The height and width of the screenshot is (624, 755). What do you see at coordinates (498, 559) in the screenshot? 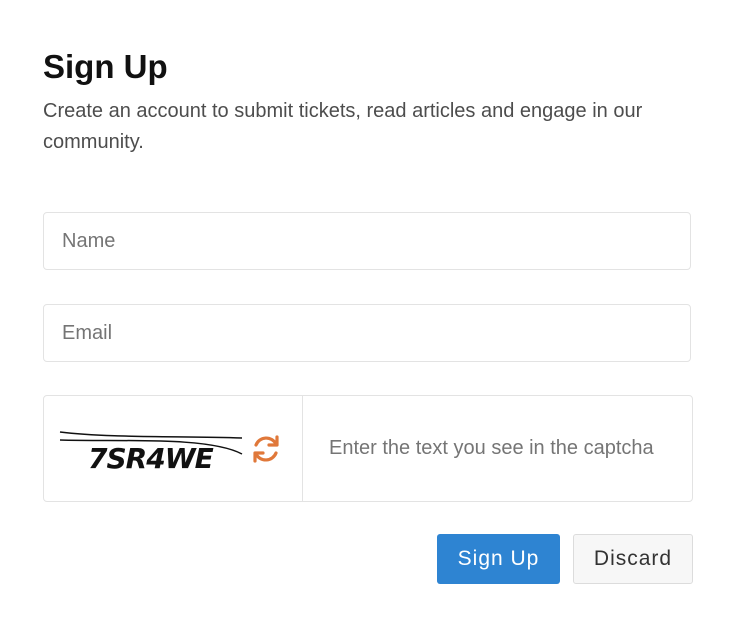
I see `sign-up-button: Sign Up` at bounding box center [498, 559].